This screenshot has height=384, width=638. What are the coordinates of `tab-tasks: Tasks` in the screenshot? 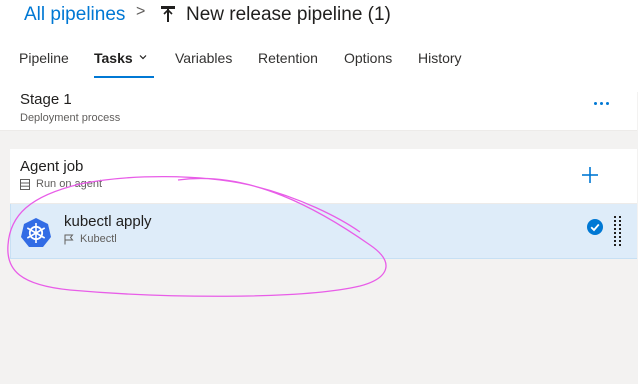 It's located at (120, 58).